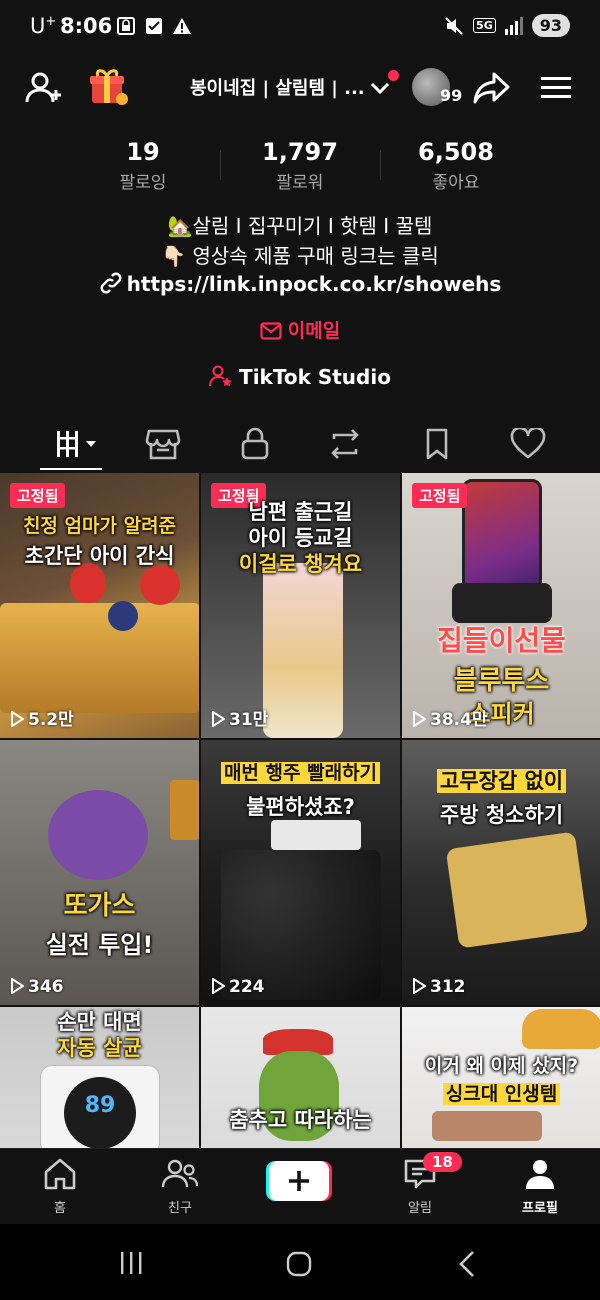  Describe the element at coordinates (143, 183) in the screenshot. I see `following-label: 팔로잉` at that location.